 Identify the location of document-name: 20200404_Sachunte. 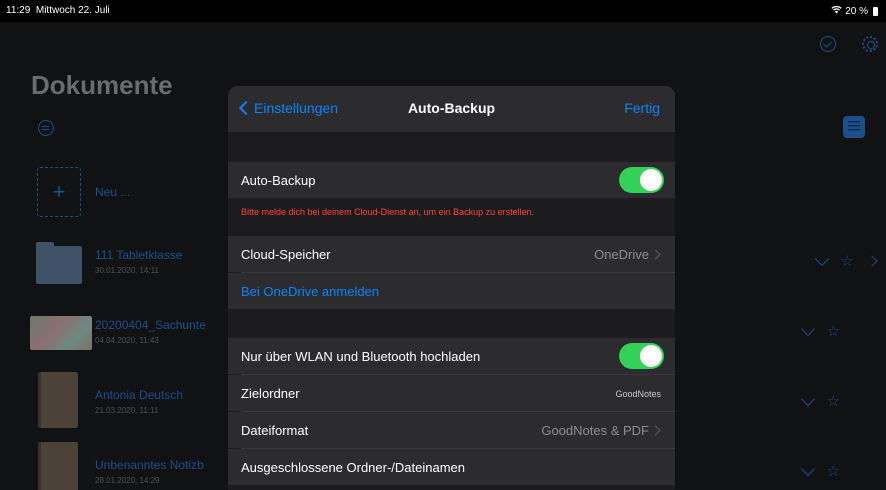
(150, 325).